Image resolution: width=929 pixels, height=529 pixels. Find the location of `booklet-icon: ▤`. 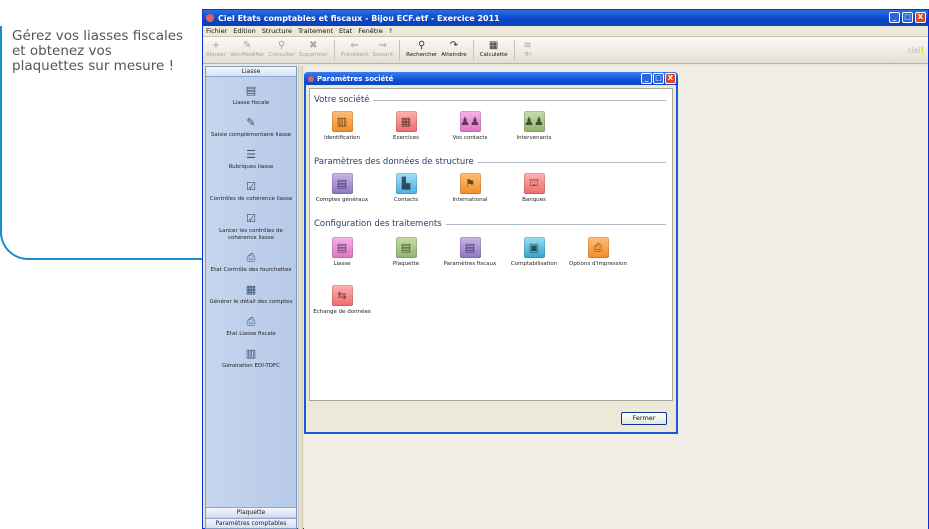

booklet-icon: ▤ is located at coordinates (406, 247).